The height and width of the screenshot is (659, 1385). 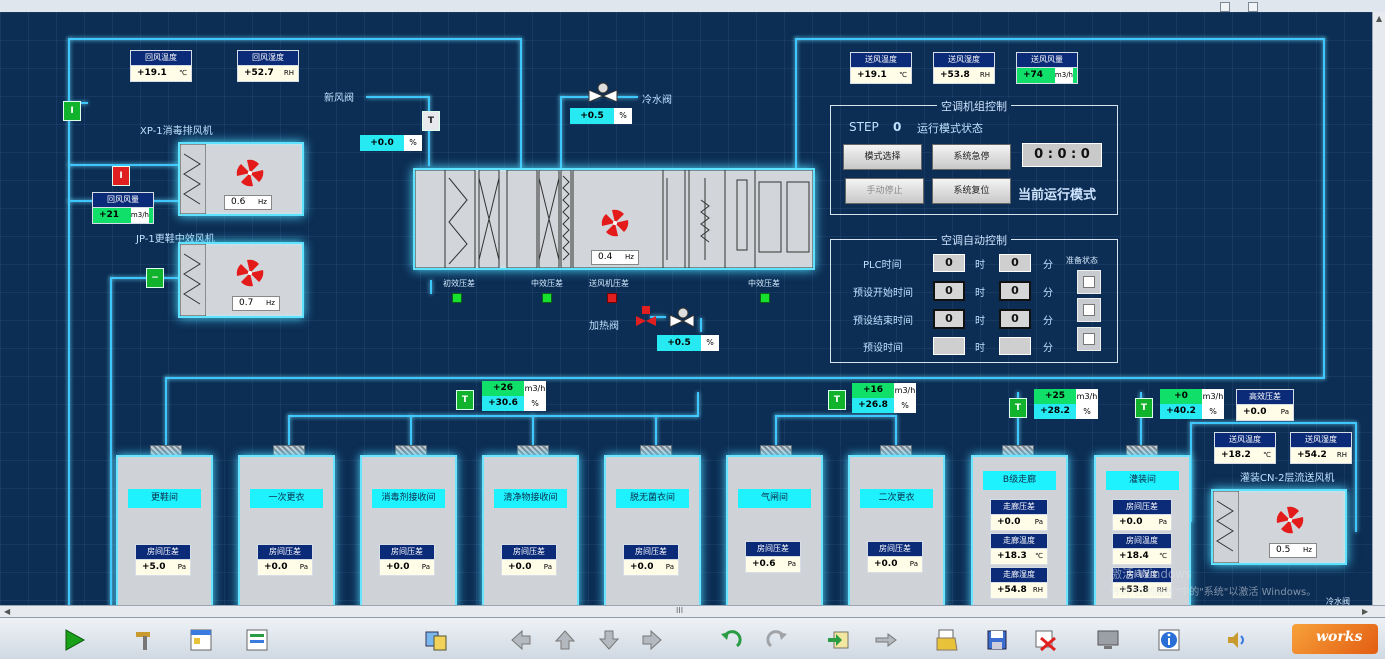 I want to click on corridor-pressure-tag: 走廊压差 +0.0 Pa, so click(x=1019, y=515).